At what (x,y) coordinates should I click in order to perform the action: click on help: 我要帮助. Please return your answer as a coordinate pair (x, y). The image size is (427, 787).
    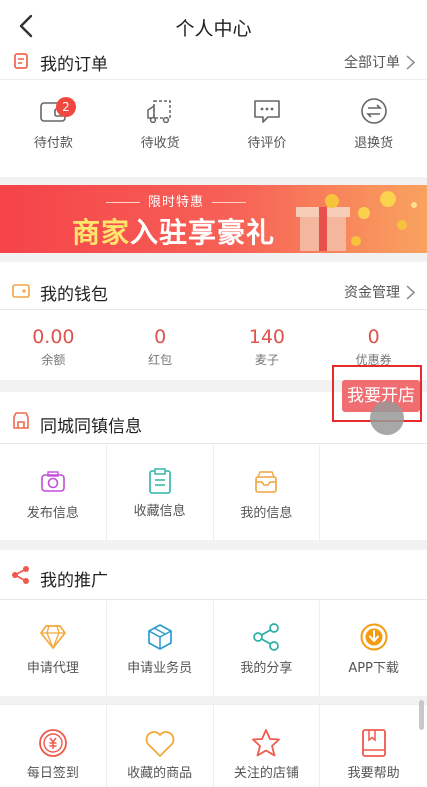
    Looking at the image, I should click on (373, 746).